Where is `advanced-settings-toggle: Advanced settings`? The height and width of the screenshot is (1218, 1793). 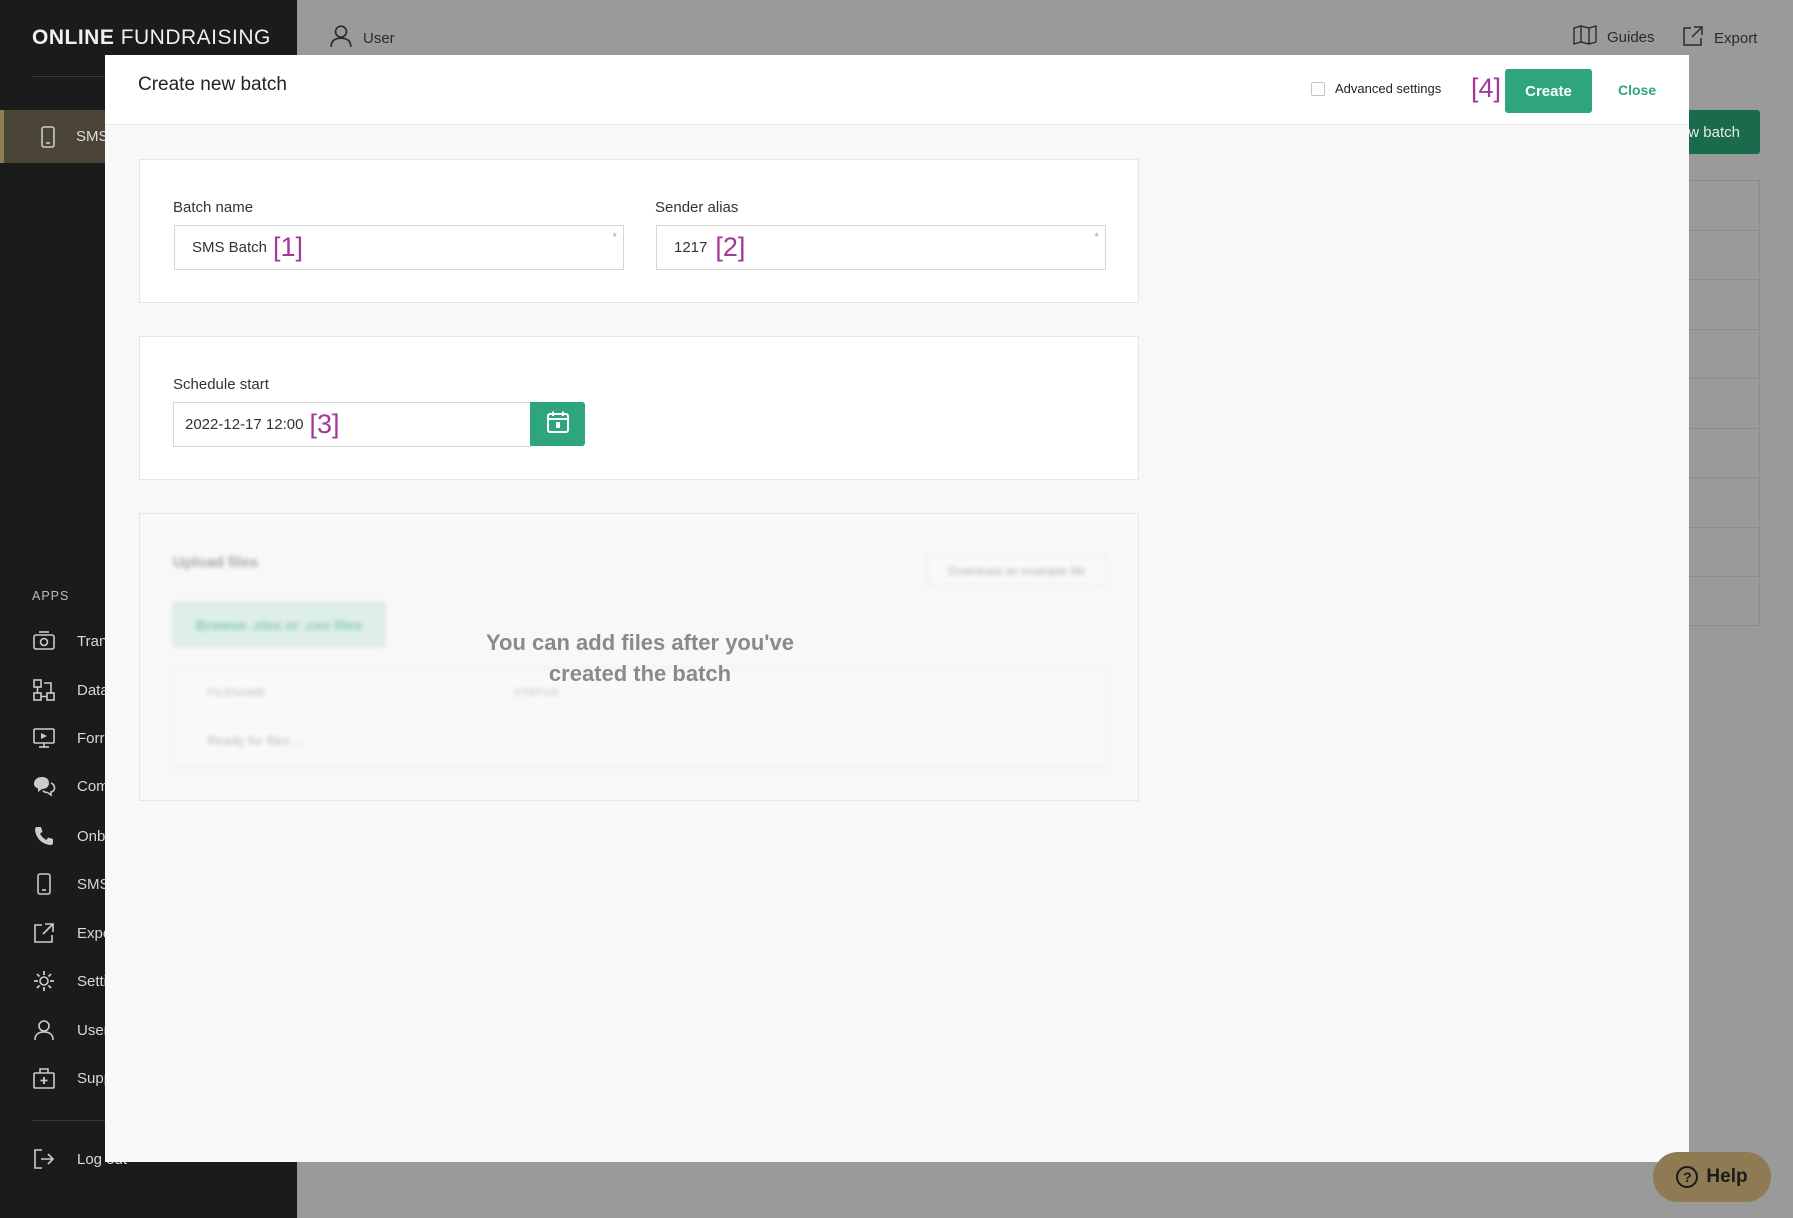 advanced-settings-toggle: Advanced settings is located at coordinates (1376, 88).